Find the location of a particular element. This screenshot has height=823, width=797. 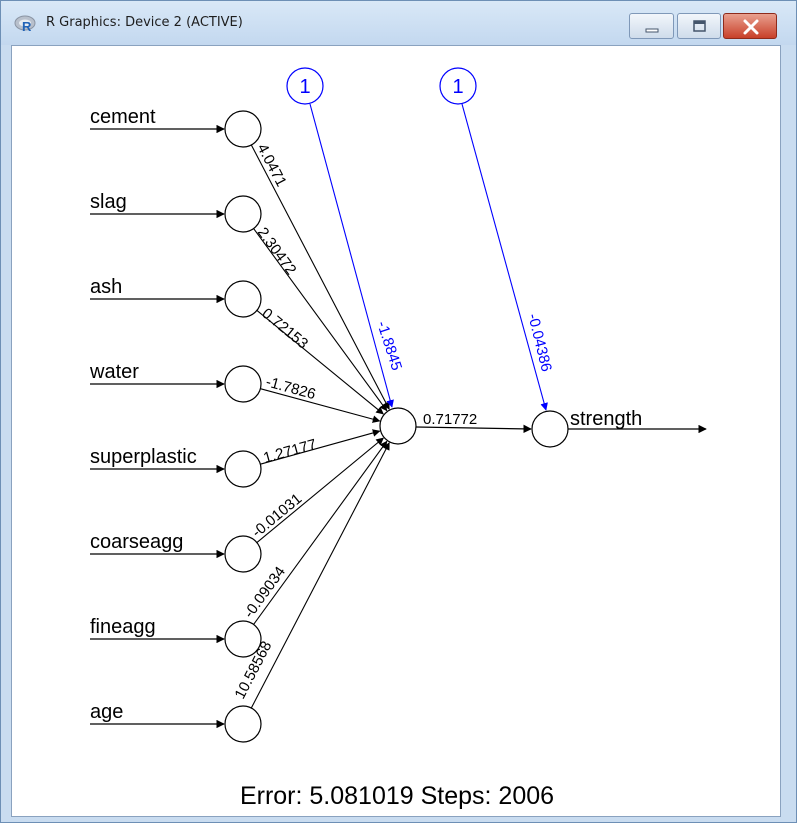

weight-label: 1.27177 is located at coordinates (290, 451).